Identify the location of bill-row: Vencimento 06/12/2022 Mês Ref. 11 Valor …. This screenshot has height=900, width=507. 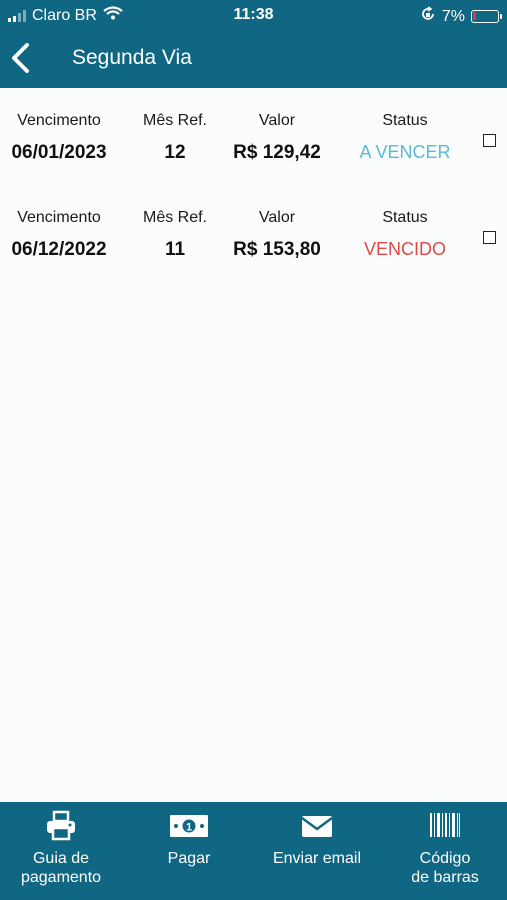
(253, 255).